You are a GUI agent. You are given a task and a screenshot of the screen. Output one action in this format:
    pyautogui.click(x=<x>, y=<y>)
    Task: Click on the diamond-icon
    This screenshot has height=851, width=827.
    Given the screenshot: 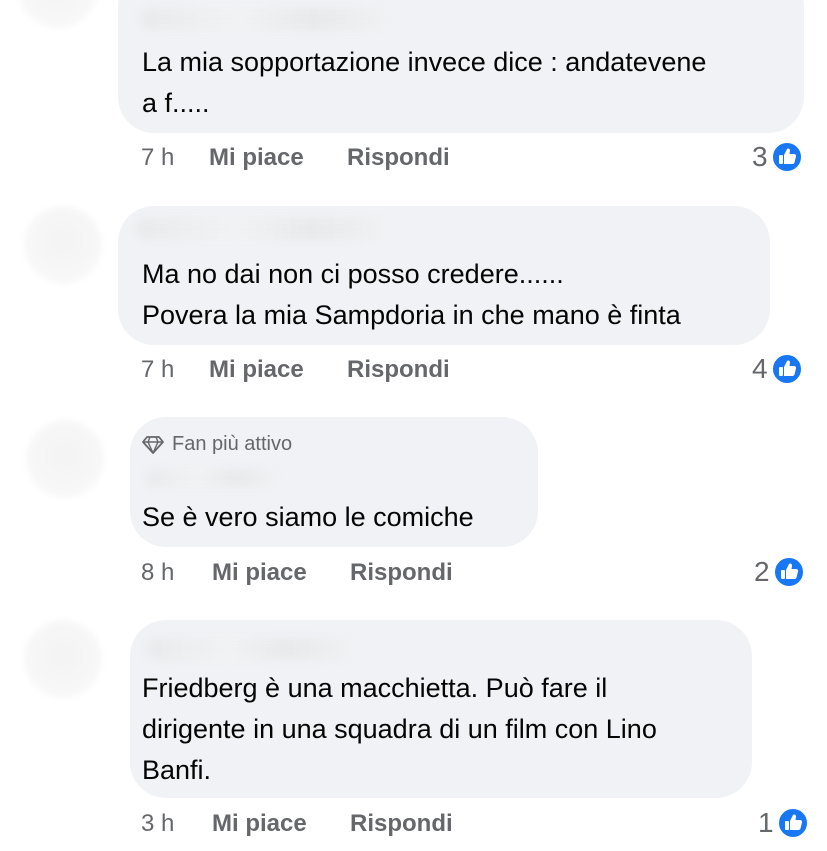 What is the action you would take?
    pyautogui.click(x=153, y=444)
    